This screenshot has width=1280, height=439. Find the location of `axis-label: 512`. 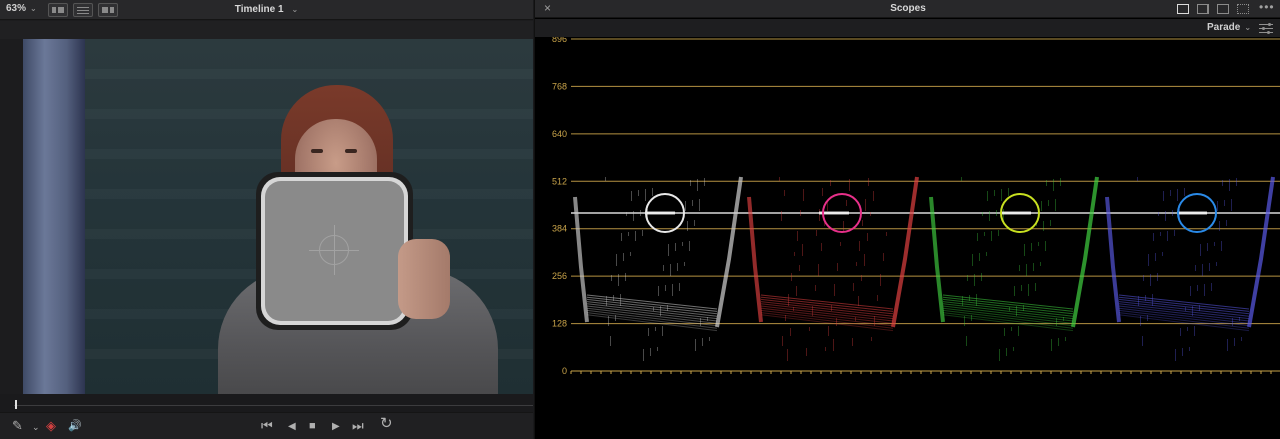

axis-label: 512 is located at coordinates (559, 181).